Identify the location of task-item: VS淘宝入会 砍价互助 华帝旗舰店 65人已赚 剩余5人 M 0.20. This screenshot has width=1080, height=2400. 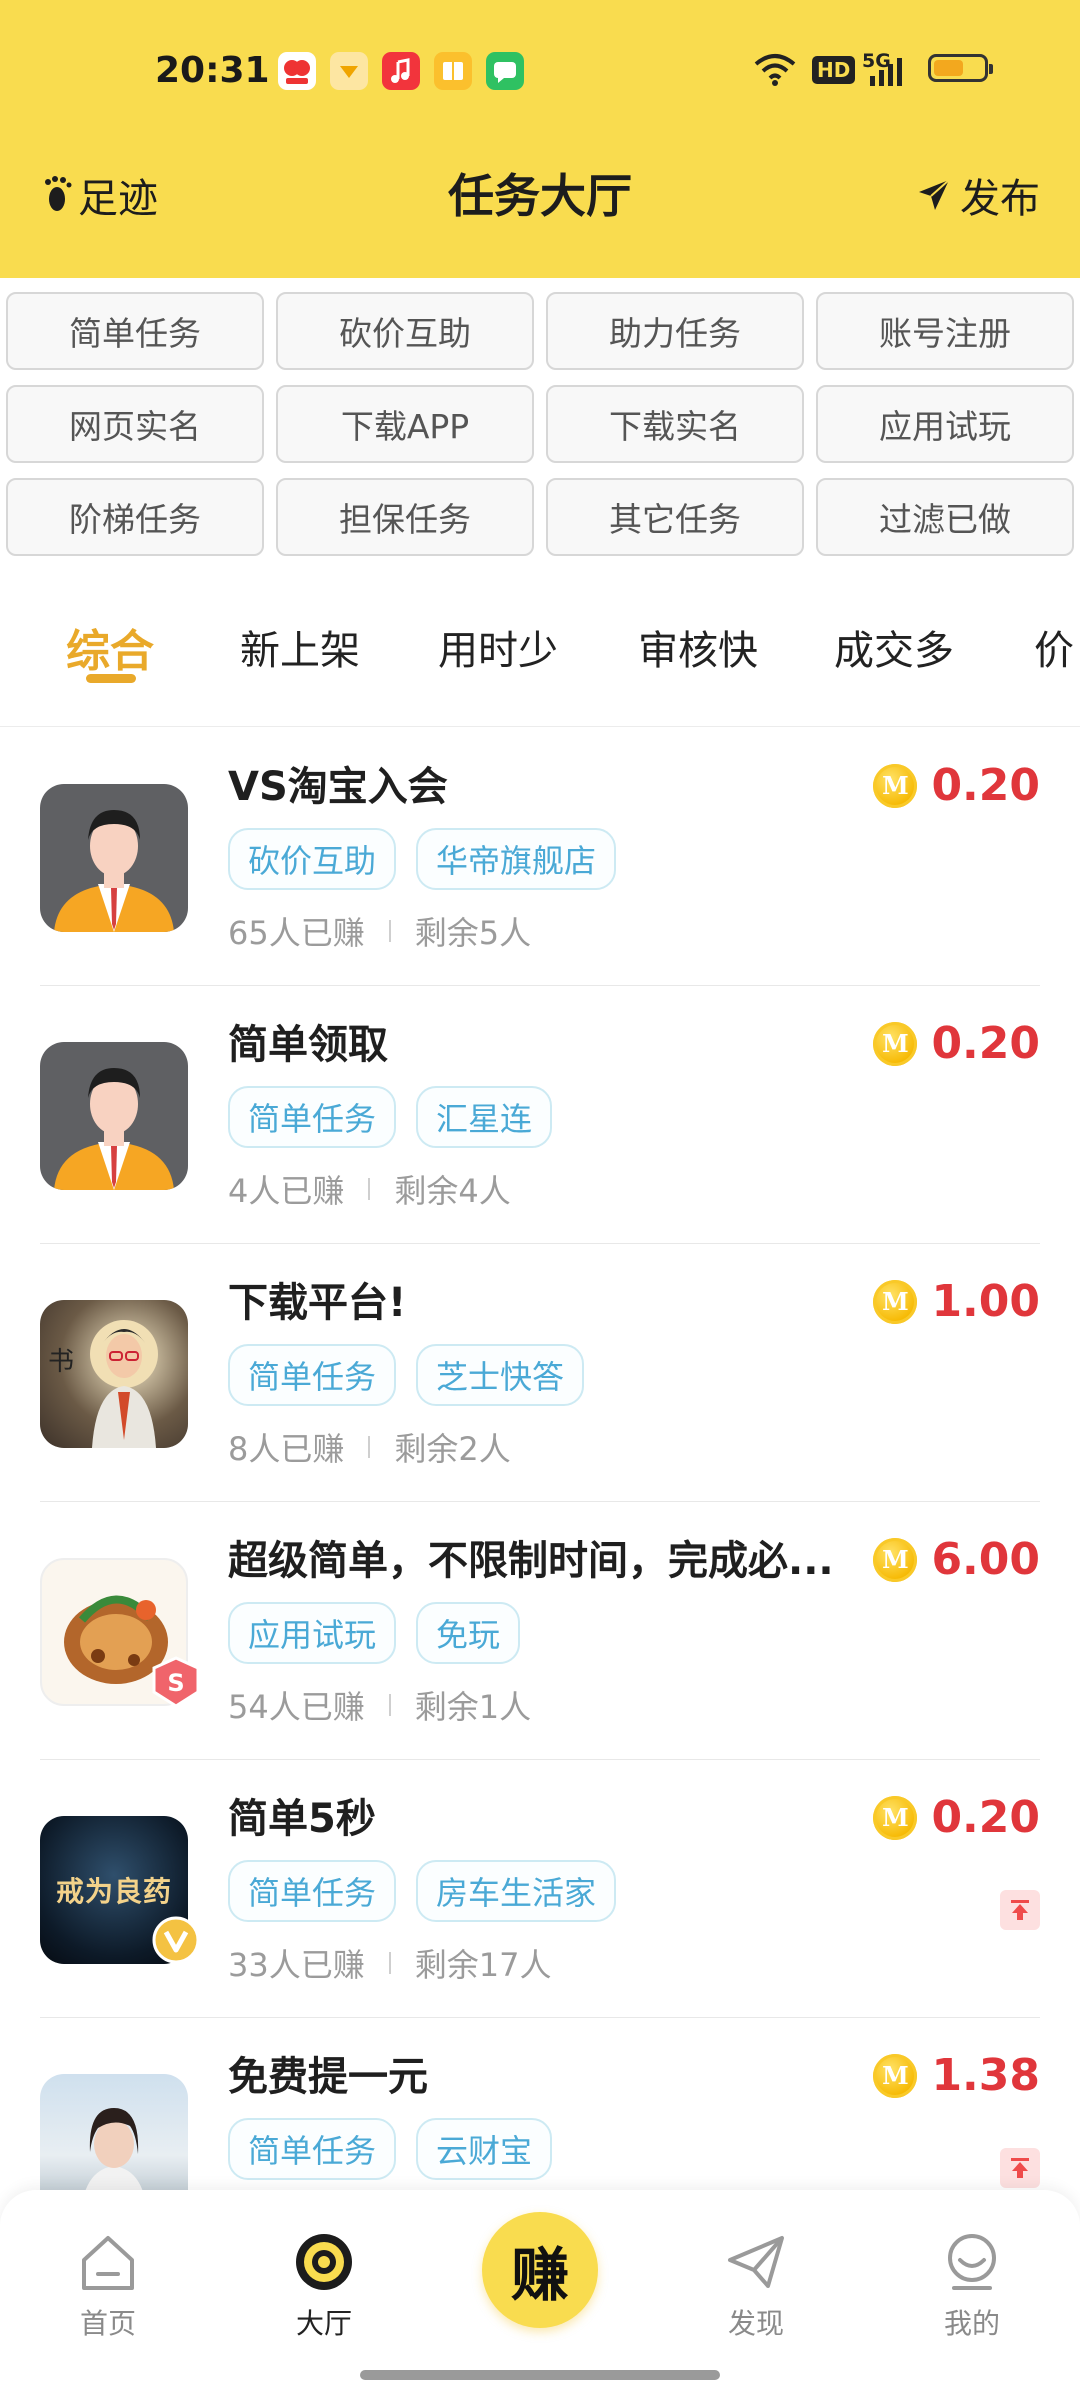
(540, 857).